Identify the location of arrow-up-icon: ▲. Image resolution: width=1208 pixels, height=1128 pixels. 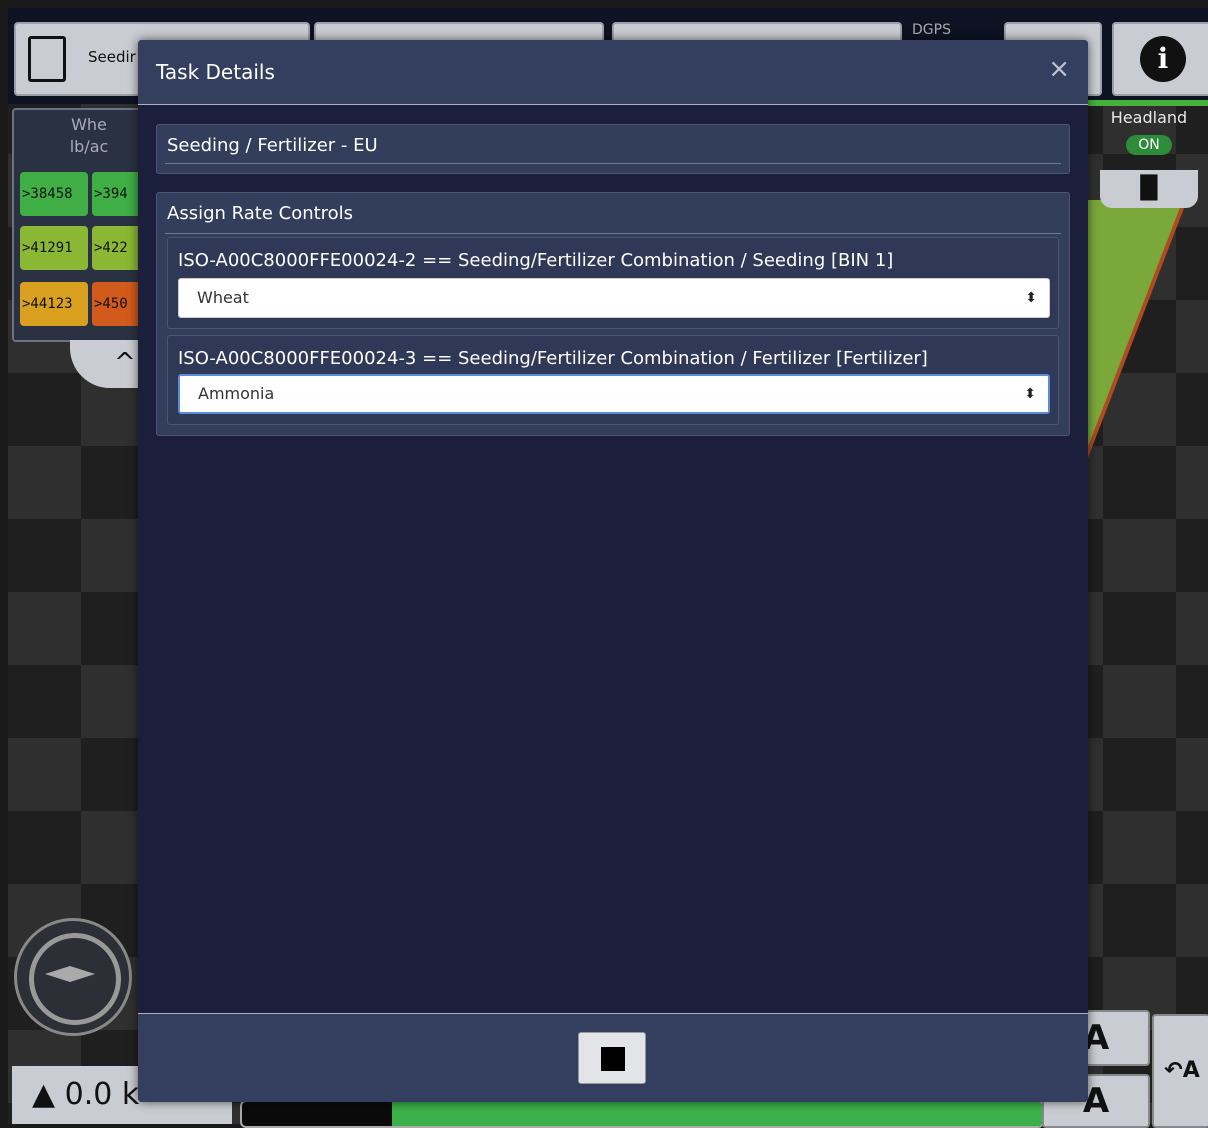
(44, 1094).